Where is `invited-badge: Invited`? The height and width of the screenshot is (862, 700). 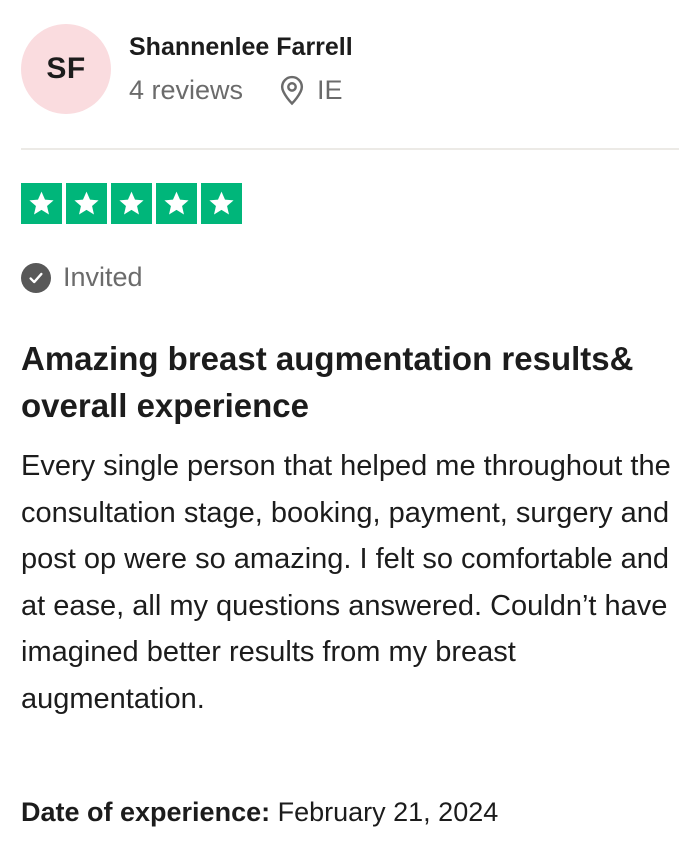 invited-badge: Invited is located at coordinates (82, 277).